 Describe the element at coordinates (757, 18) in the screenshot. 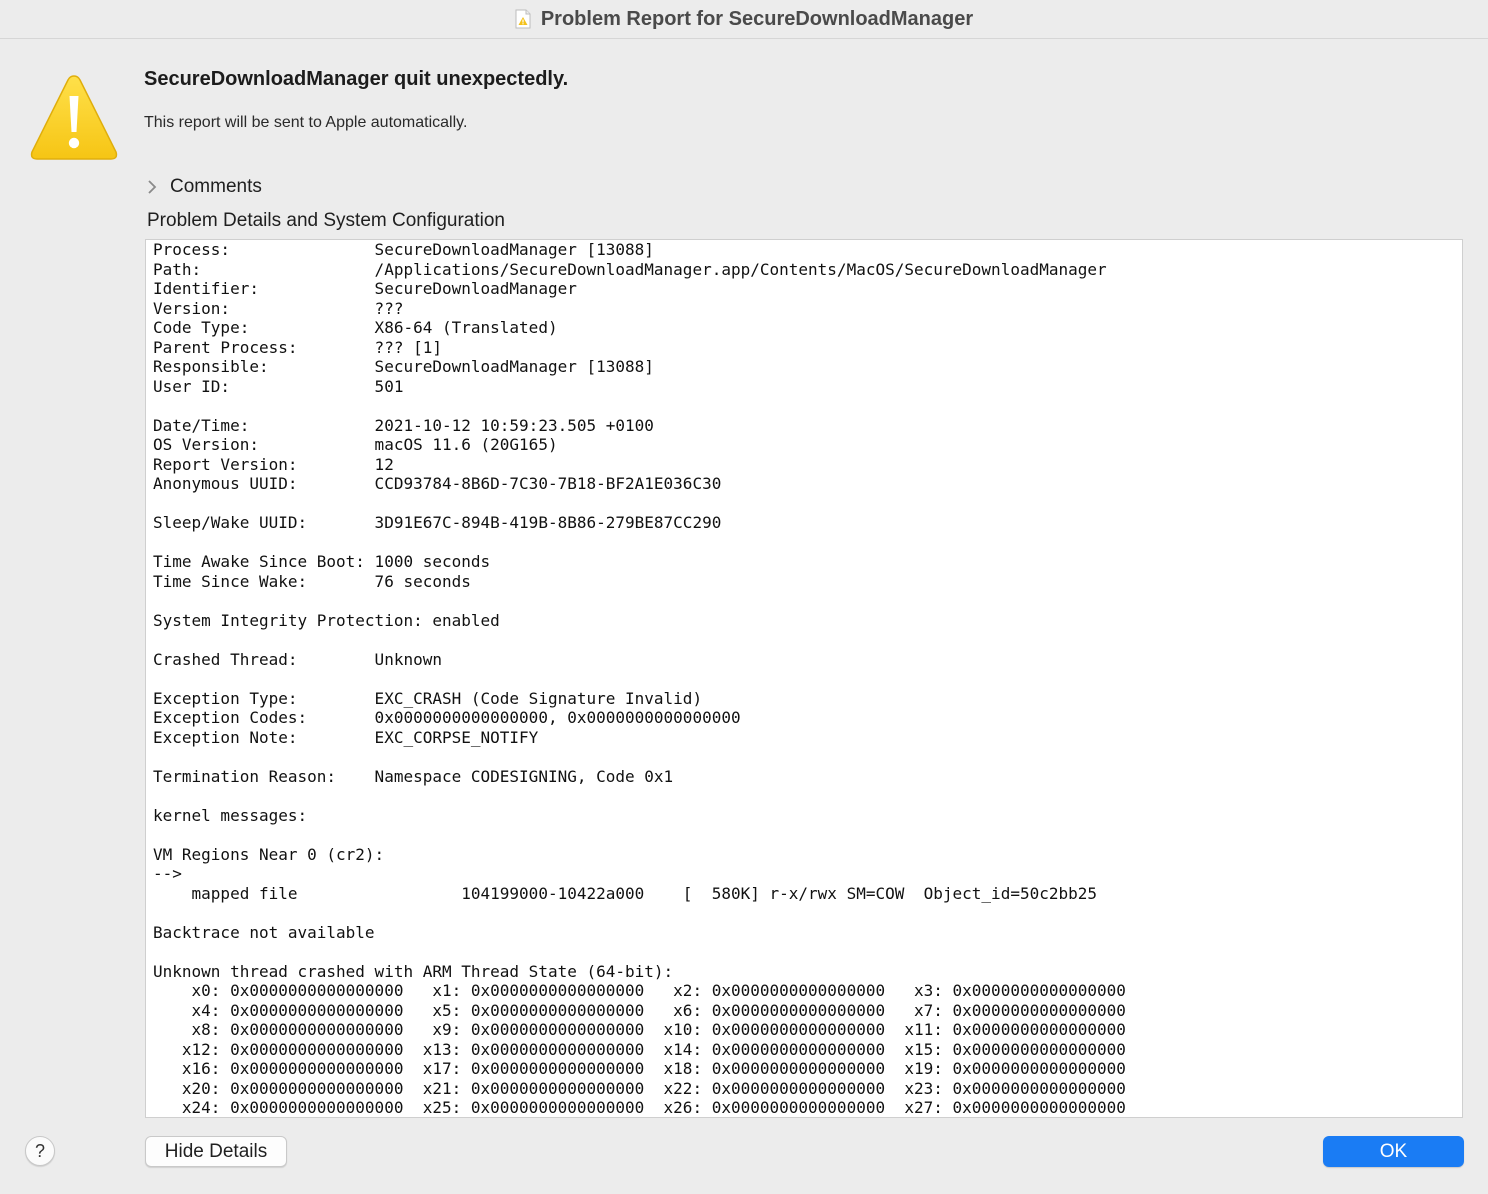

I see `window-title: Problem Report for SecureDownloadManager` at that location.